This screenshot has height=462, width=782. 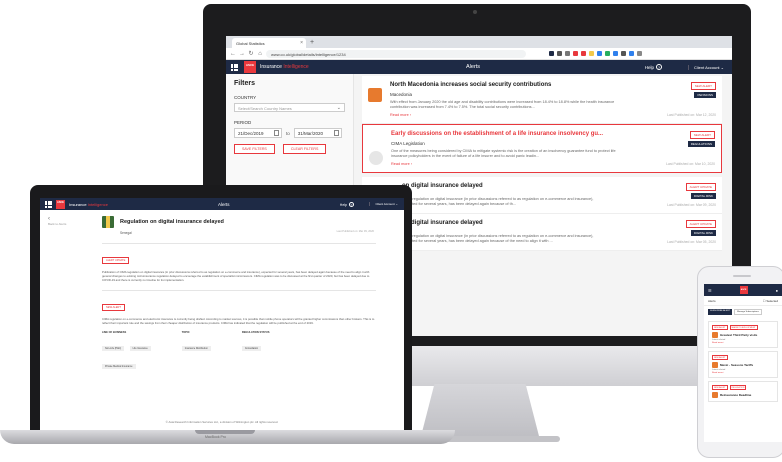 What do you see at coordinates (700, 224) in the screenshot?
I see `alert-status-badge: ALERT UPDATE` at bounding box center [700, 224].